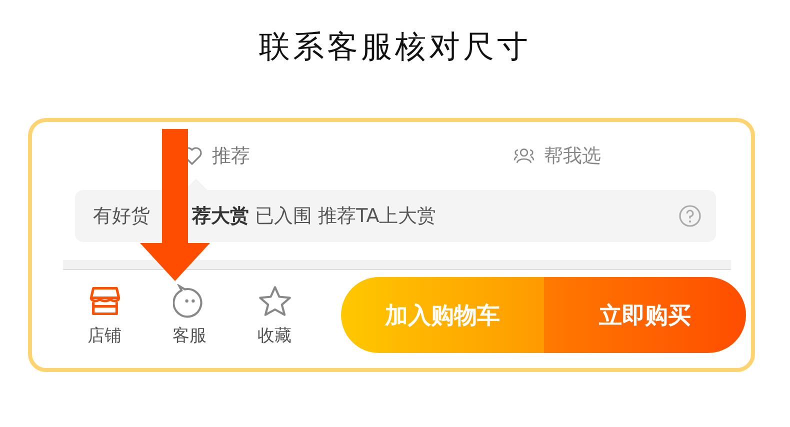 This screenshot has height=427, width=790. I want to click on nav-item: 收藏, so click(274, 315).